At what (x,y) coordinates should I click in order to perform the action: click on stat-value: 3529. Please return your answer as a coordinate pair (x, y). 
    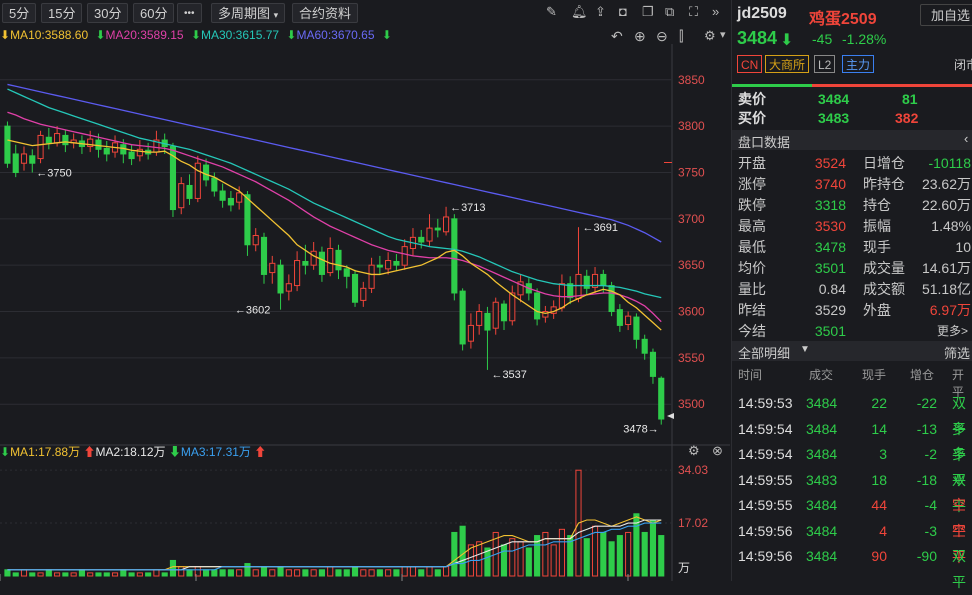
    Looking at the image, I should click on (830, 310).